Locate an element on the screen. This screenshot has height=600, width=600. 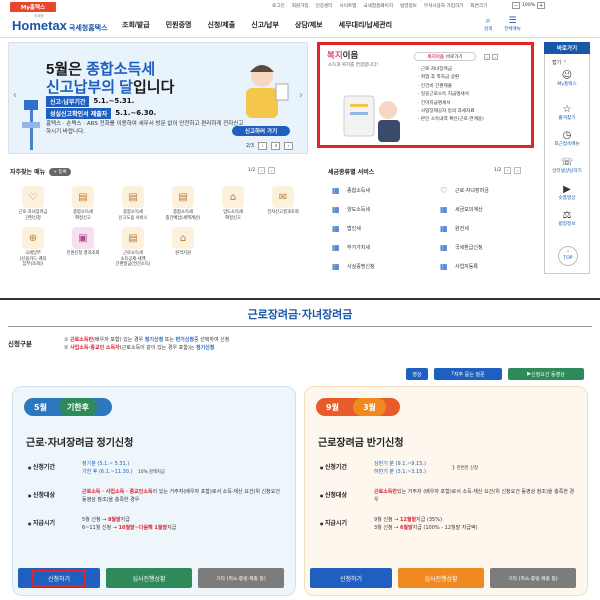
menu-tile-label: 전자신고결과조회 is located at coordinates (283, 212).